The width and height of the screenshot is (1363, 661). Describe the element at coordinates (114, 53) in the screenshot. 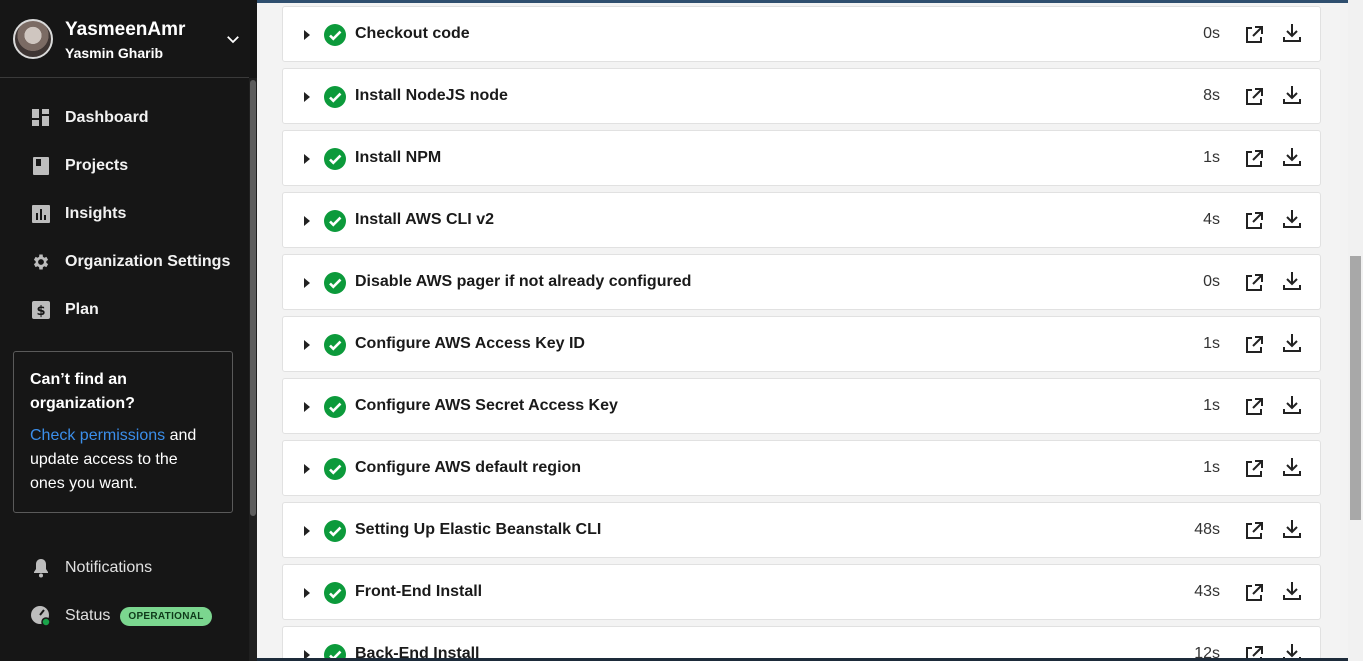

I see `user-name: Yasmin Gharib` at that location.